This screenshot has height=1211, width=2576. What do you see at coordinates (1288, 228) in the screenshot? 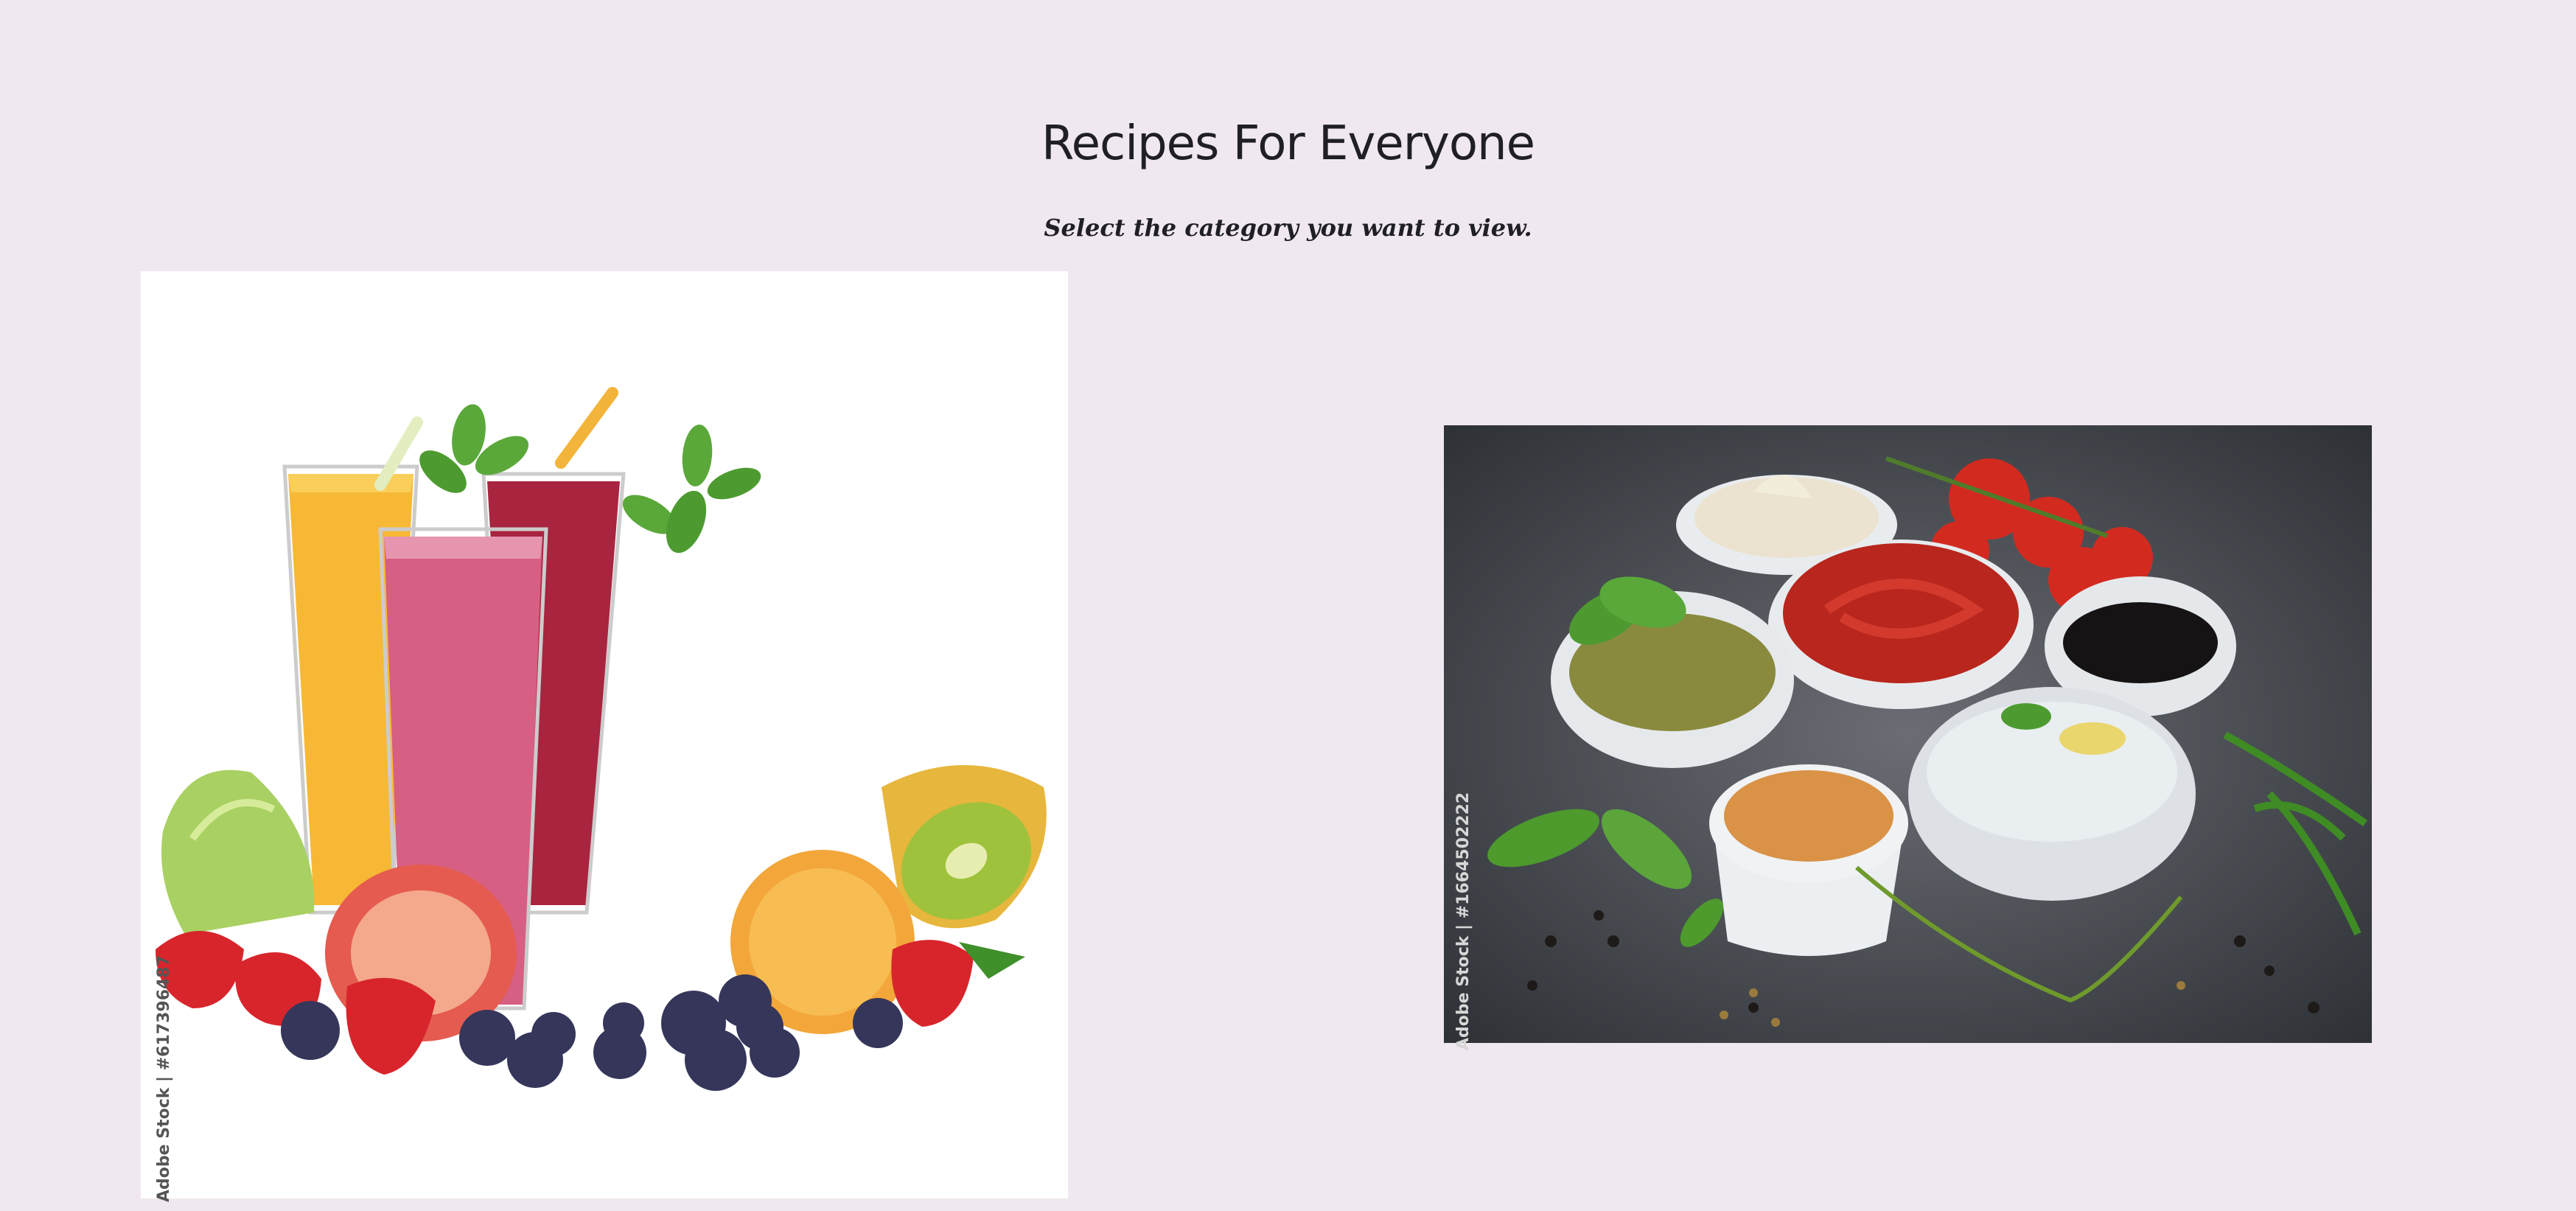
I see `page-subtitle: Select the category you want to view.` at bounding box center [1288, 228].